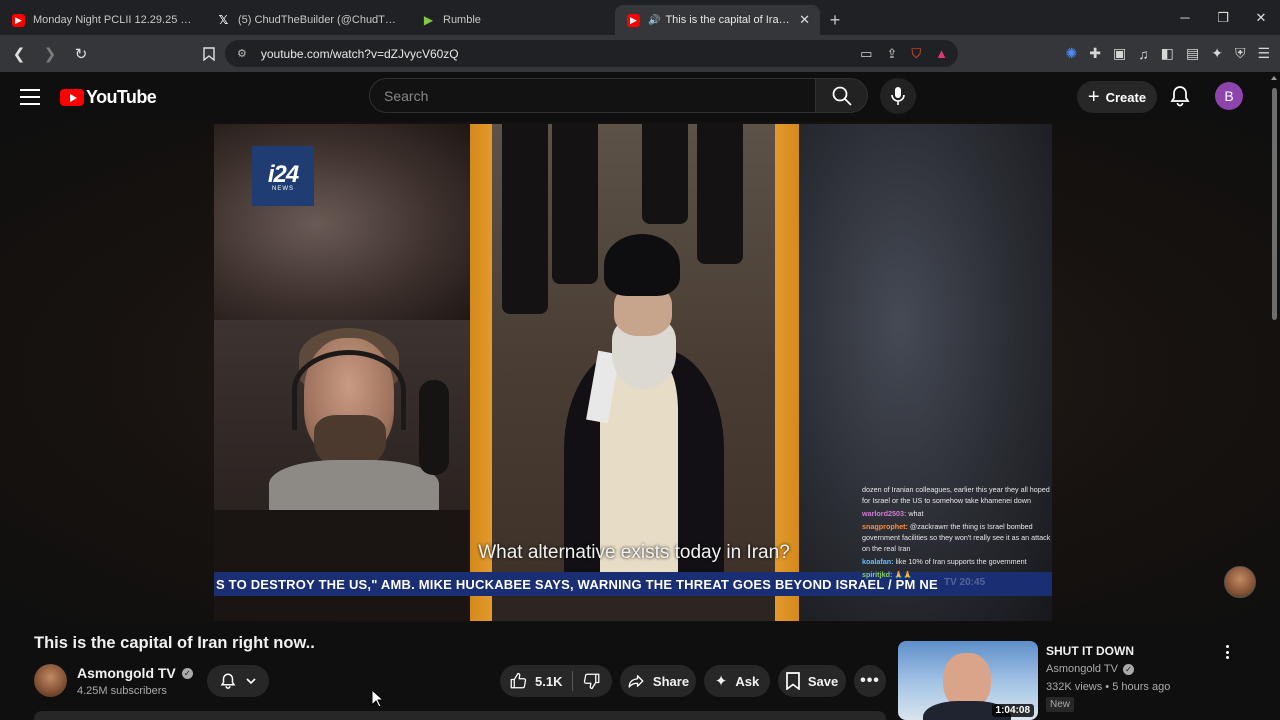 This screenshot has width=1280, height=720. I want to click on brave-rewards-icon: ▲, so click(941, 53).